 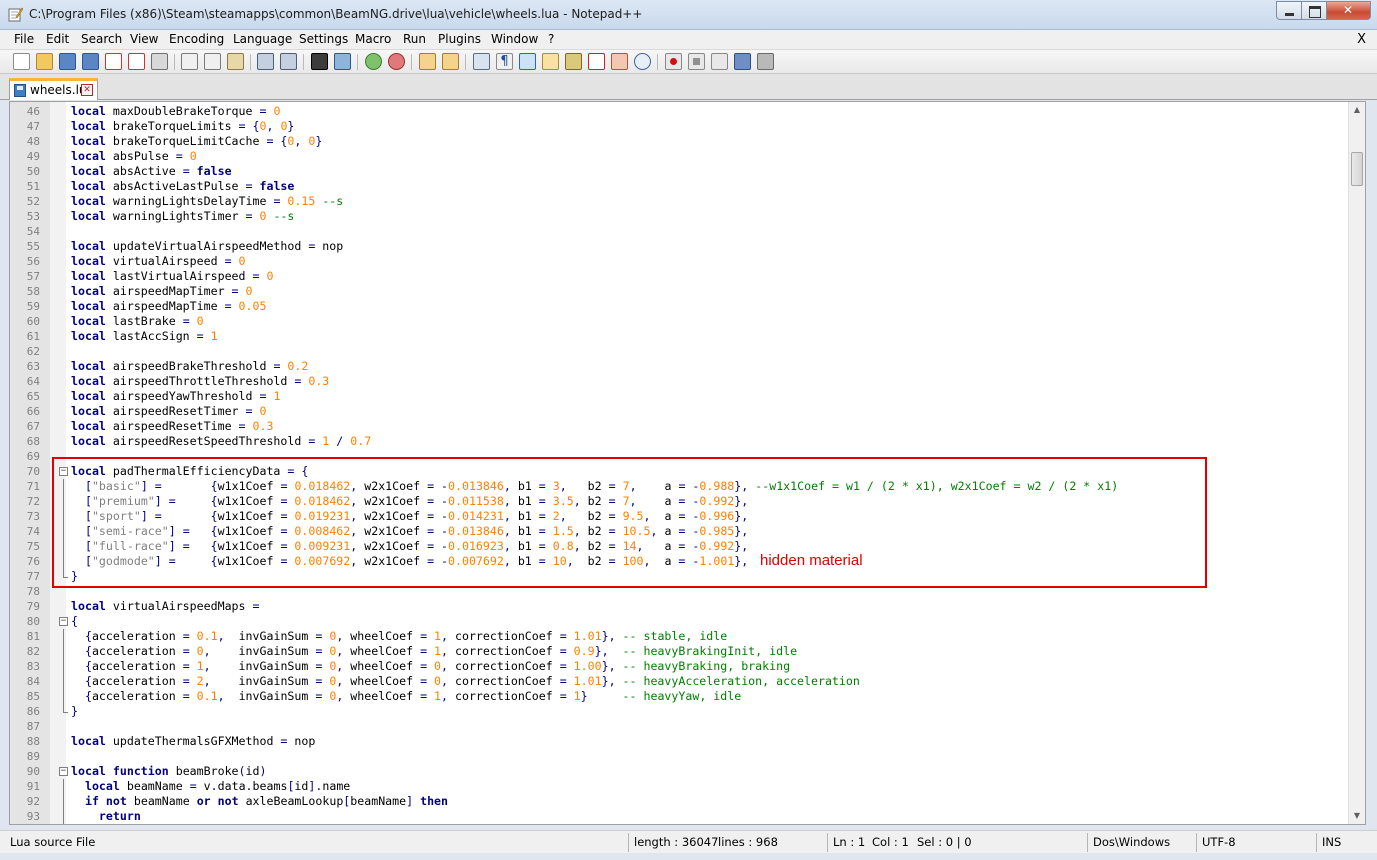 I want to click on menu-language: Language, so click(x=262, y=39).